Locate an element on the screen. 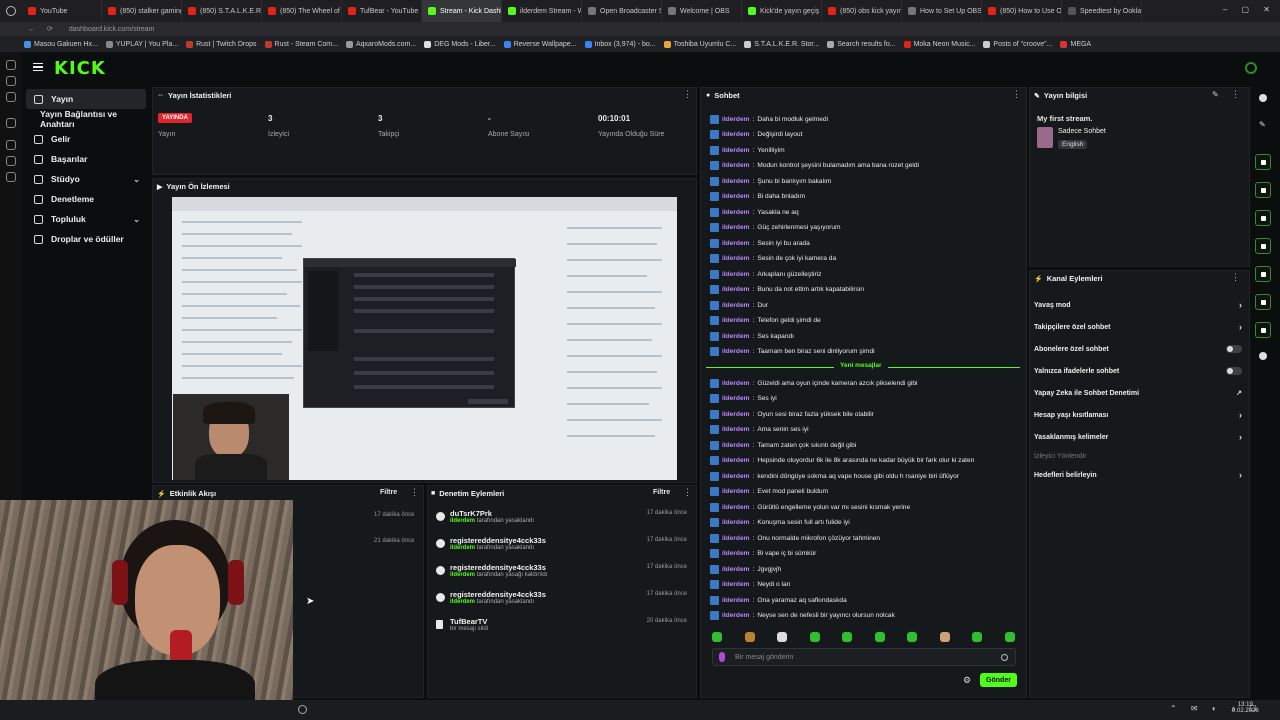 Image resolution: width=1280 pixels, height=720 pixels. share-icon is located at coordinates (1263, 356).